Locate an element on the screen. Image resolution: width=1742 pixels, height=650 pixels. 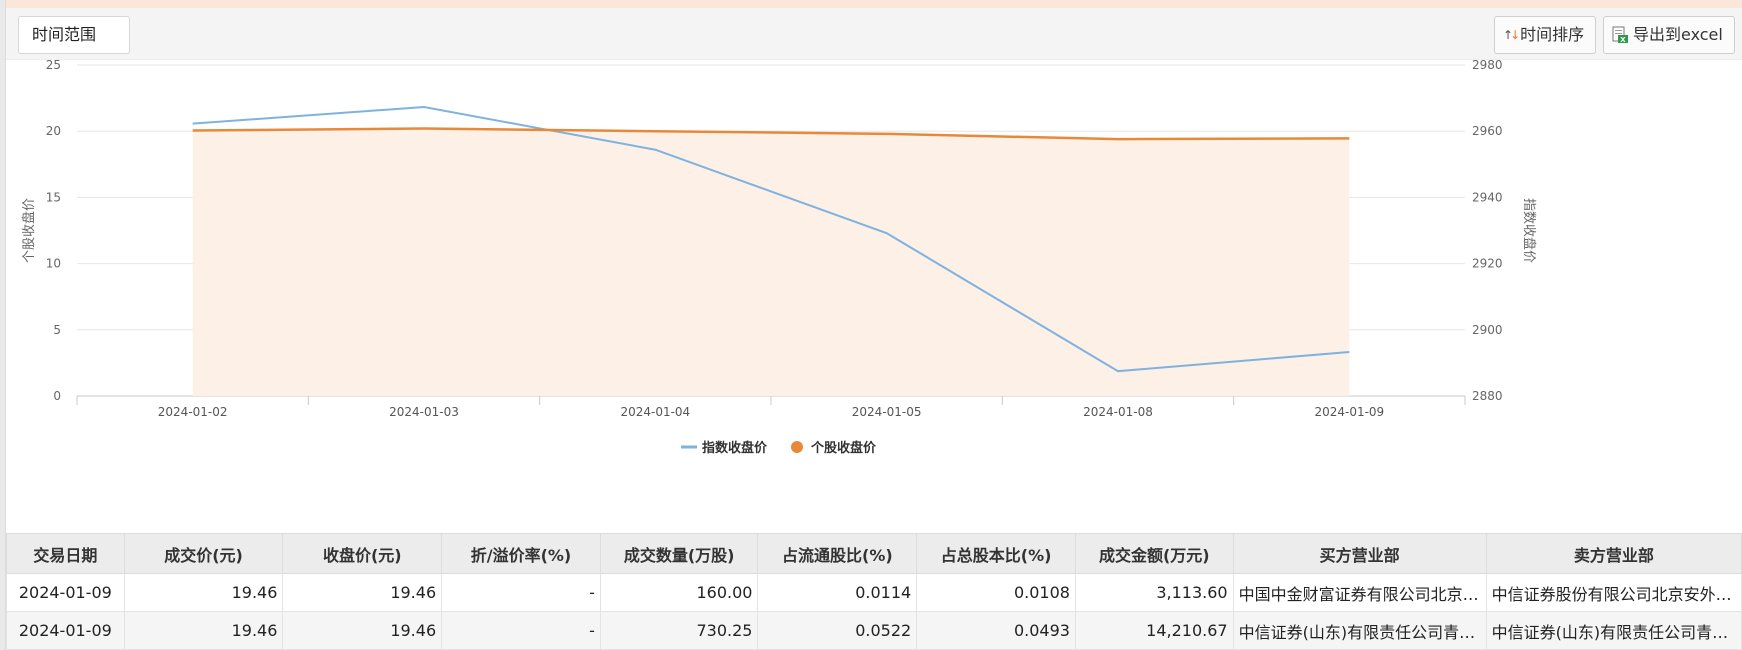
y-right-tick-label: 2960 is located at coordinates (1487, 131).